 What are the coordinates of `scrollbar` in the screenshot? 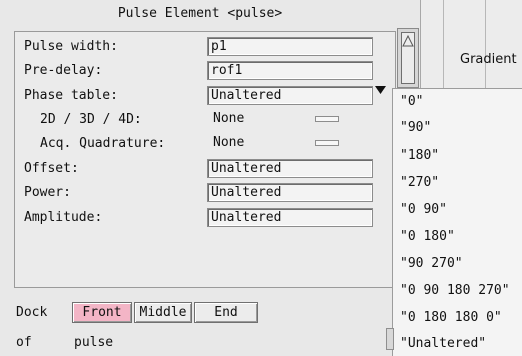 It's located at (408, 58).